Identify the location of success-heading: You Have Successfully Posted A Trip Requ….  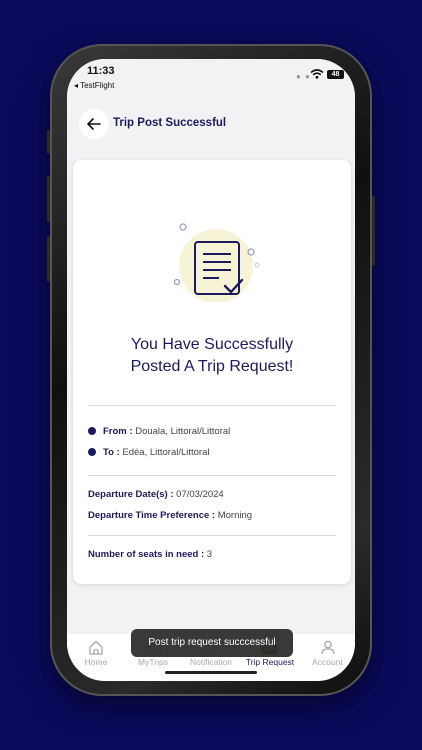
(212, 356).